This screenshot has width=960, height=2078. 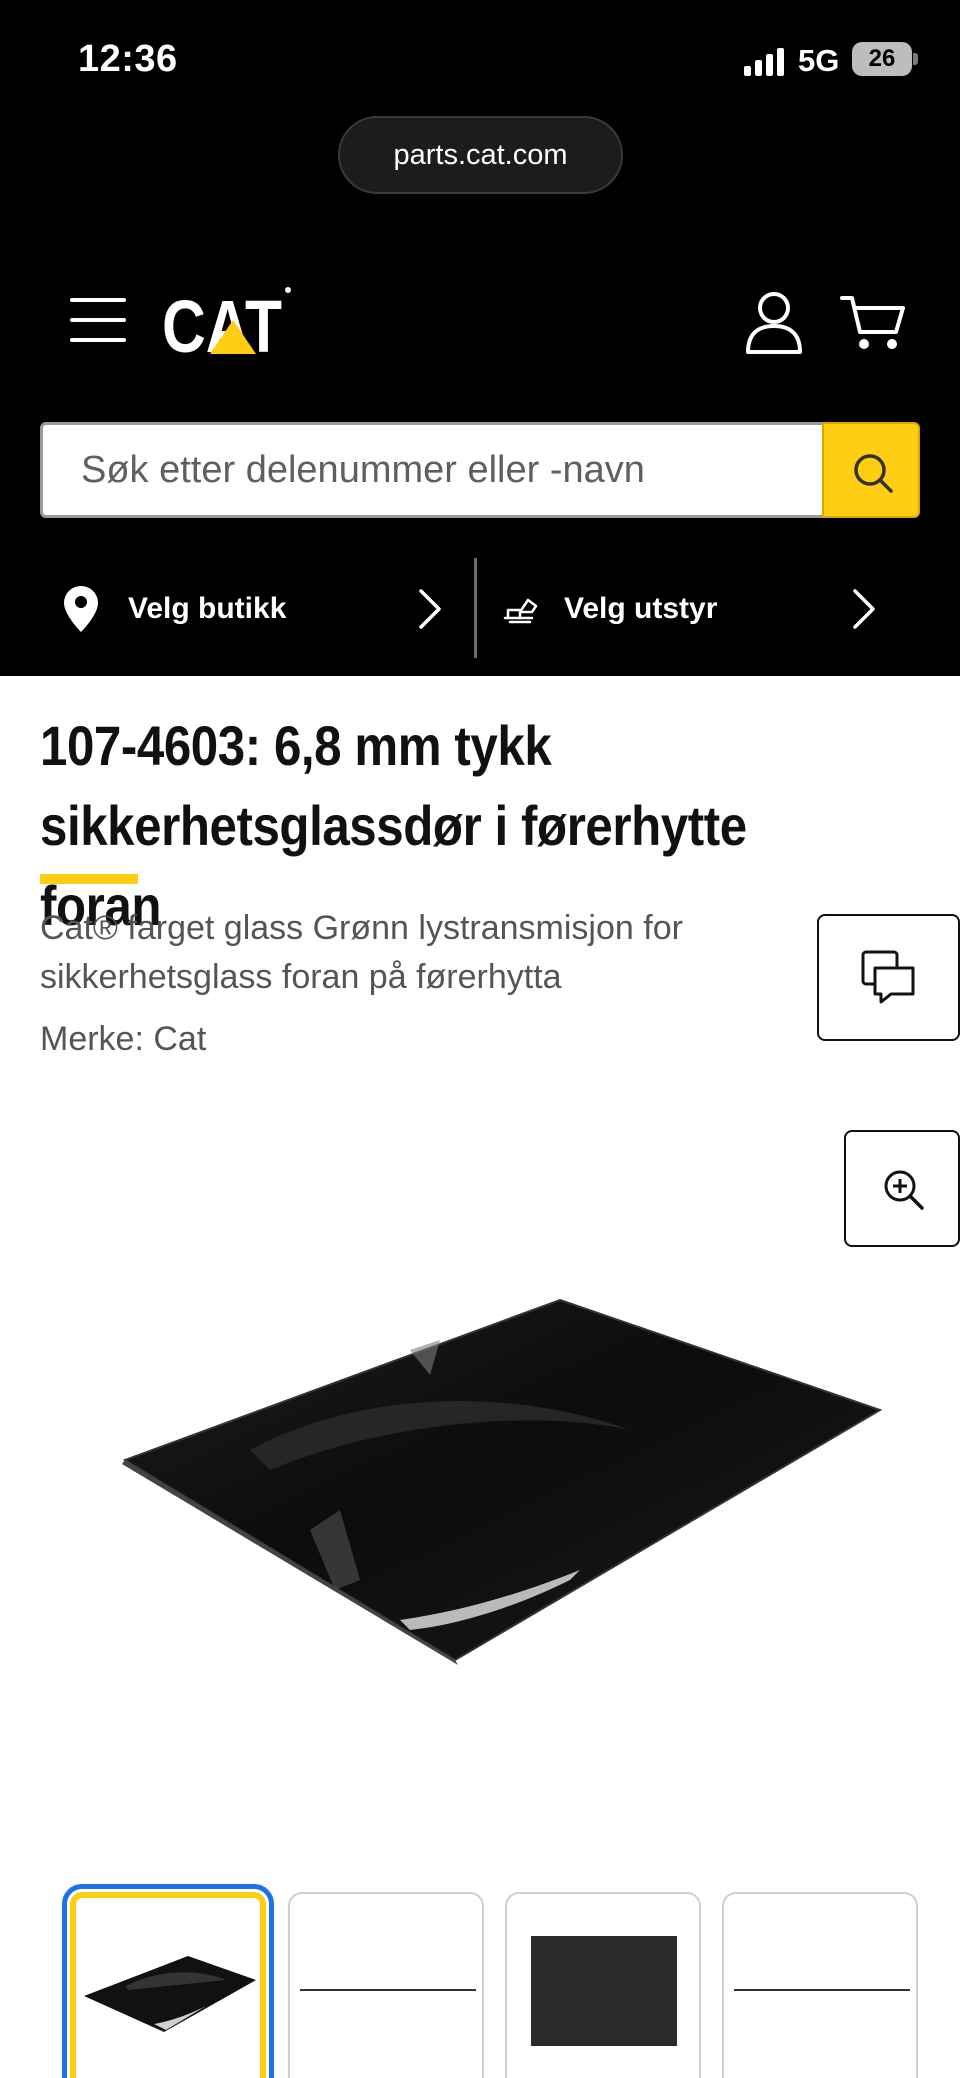 What do you see at coordinates (764, 62) in the screenshot?
I see `signal-icon` at bounding box center [764, 62].